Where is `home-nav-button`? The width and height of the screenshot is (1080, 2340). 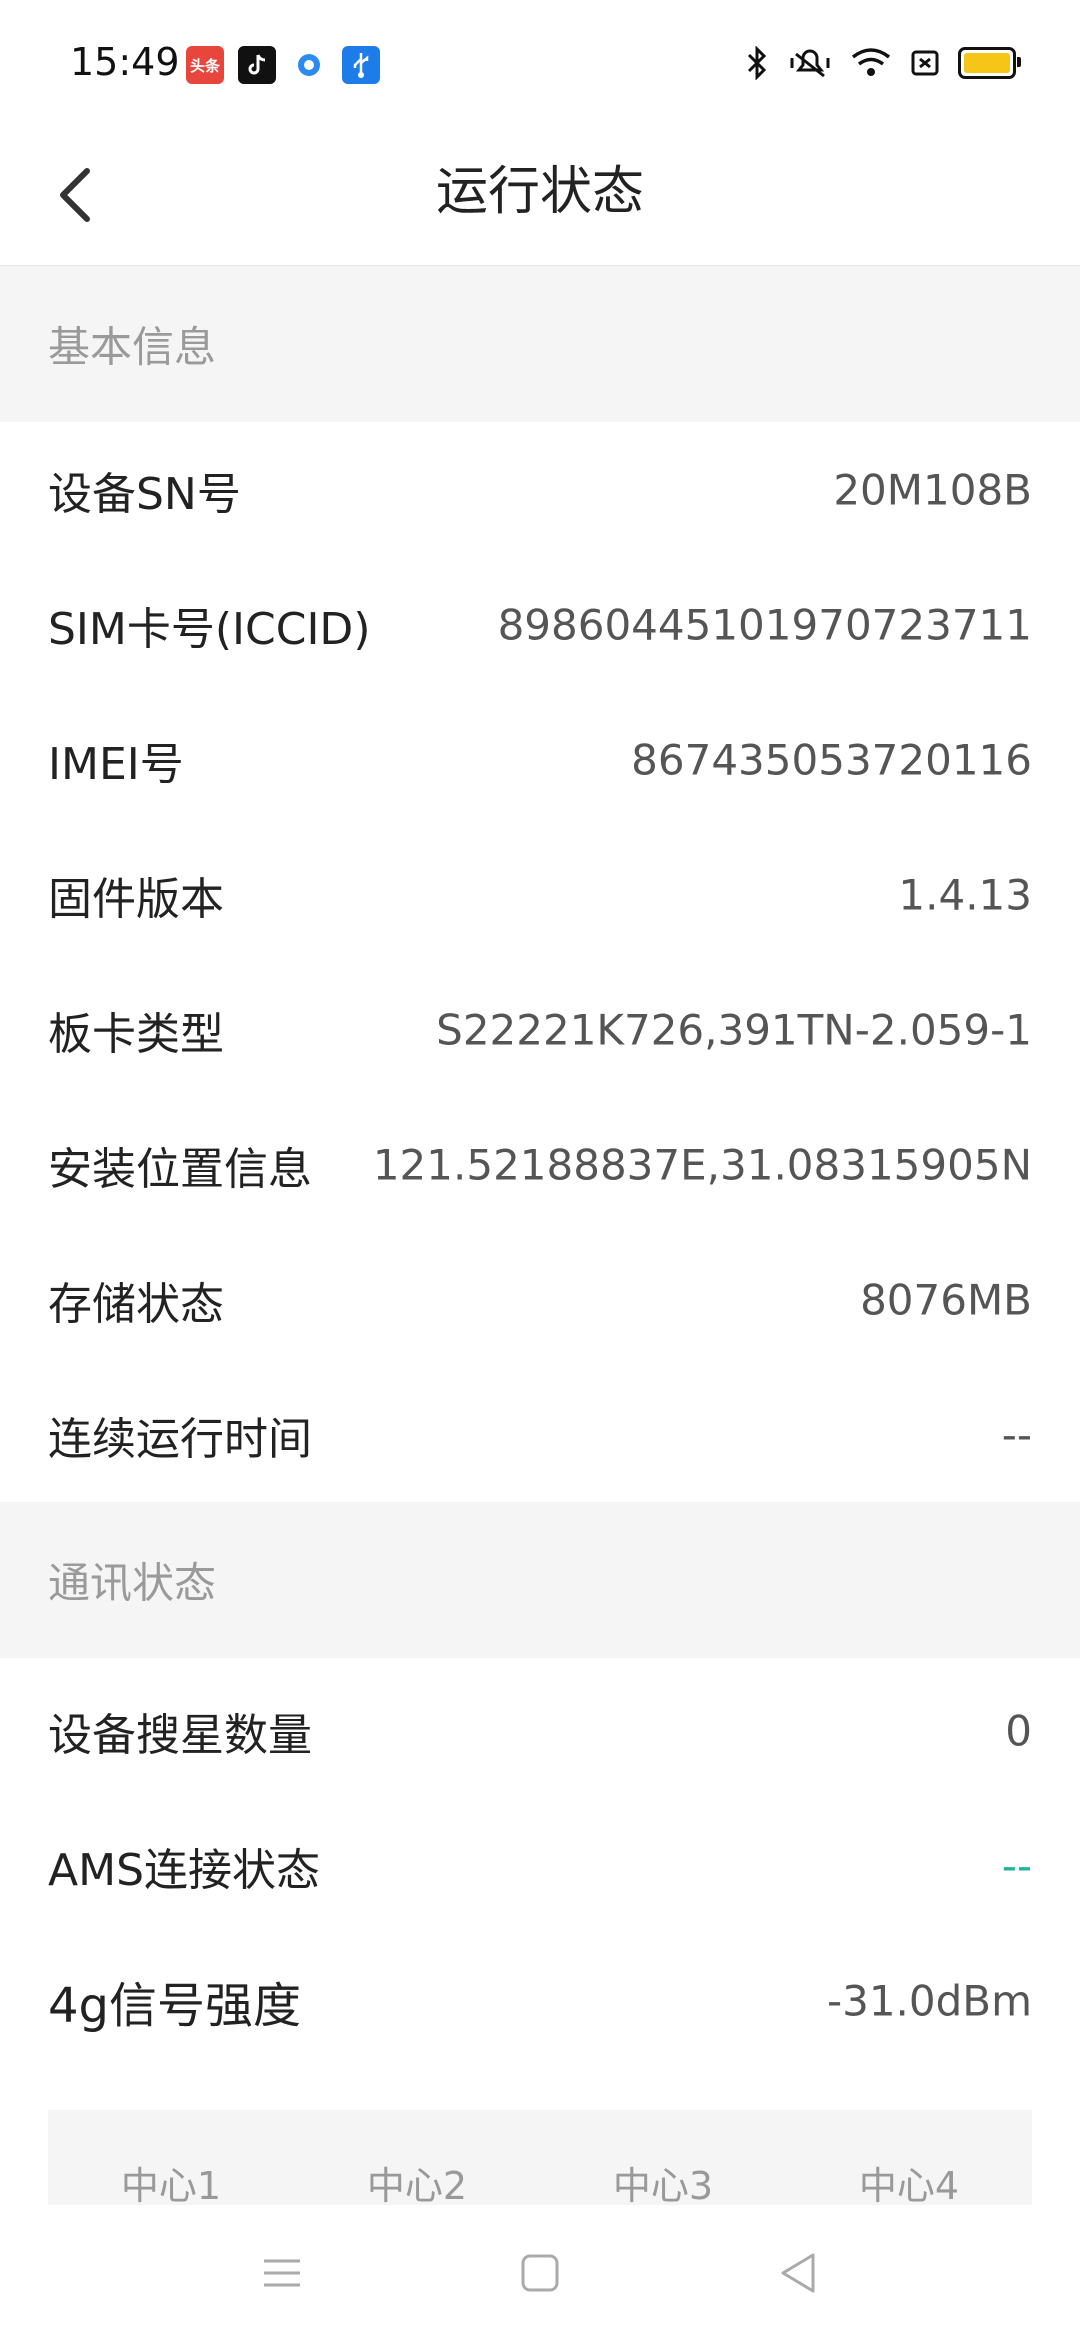 home-nav-button is located at coordinates (540, 2273).